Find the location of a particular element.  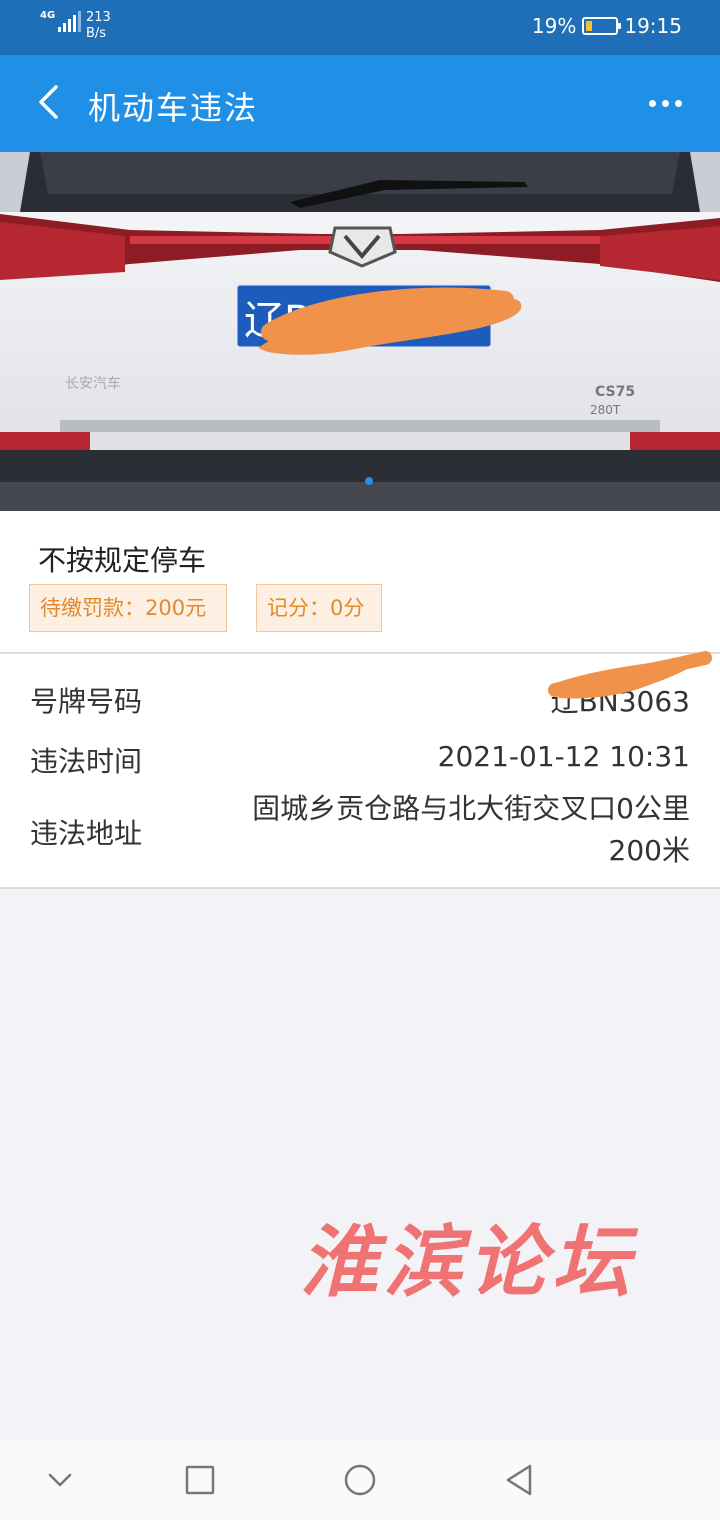

chevron-left-icon is located at coordinates (48, 102).